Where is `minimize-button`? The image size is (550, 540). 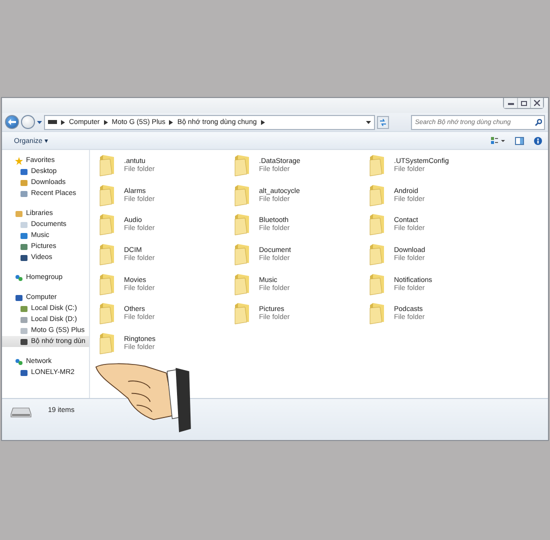 minimize-button is located at coordinates (510, 103).